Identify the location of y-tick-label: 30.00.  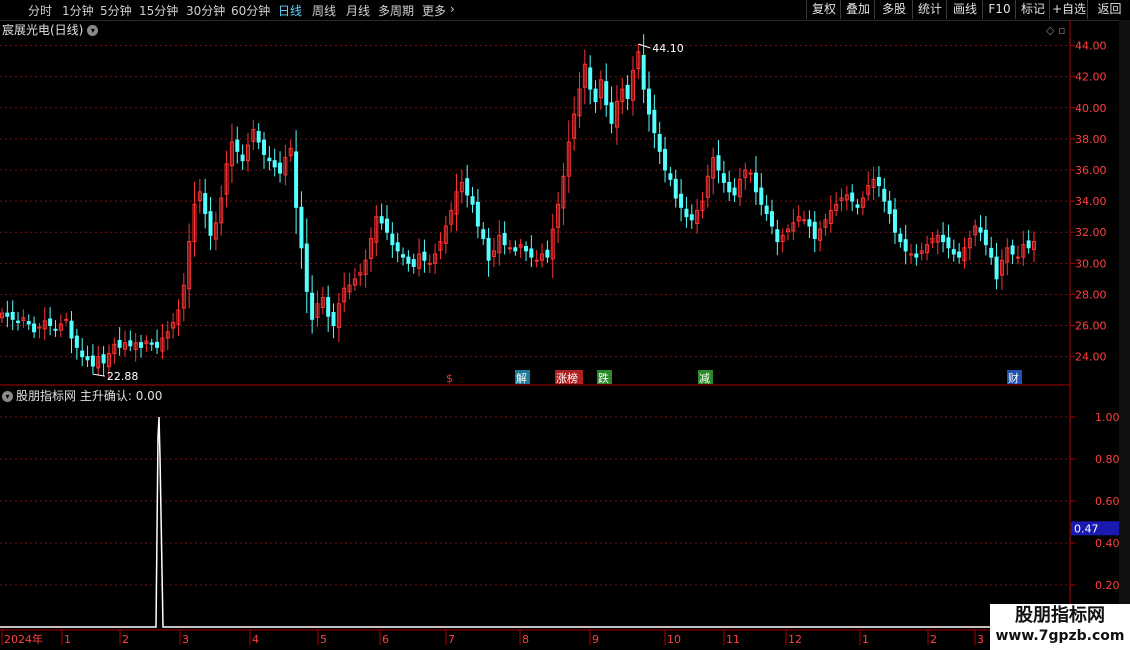
(1091, 263).